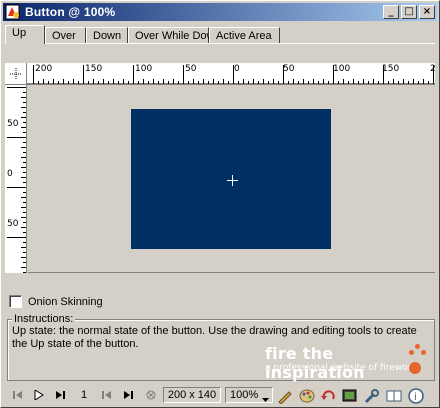 This screenshot has width=440, height=408. What do you see at coordinates (220, 43) in the screenshot?
I see `tab-baseline` at bounding box center [220, 43].